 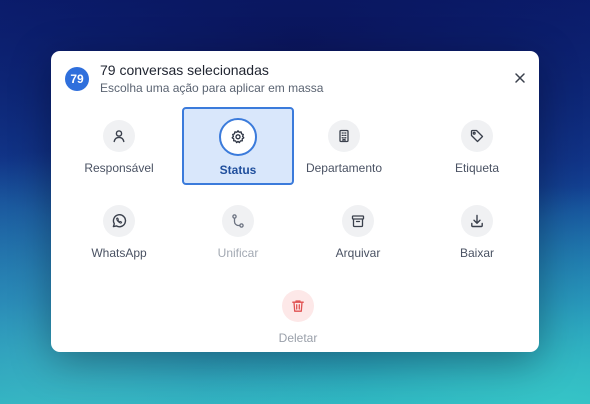 What do you see at coordinates (476, 253) in the screenshot?
I see `action-label: Baixar` at bounding box center [476, 253].